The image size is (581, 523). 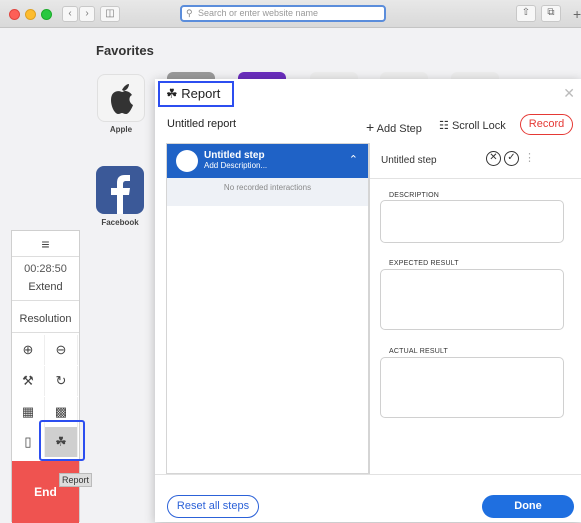 I want to click on zoom-in-icon: ⊕, so click(x=28, y=350).